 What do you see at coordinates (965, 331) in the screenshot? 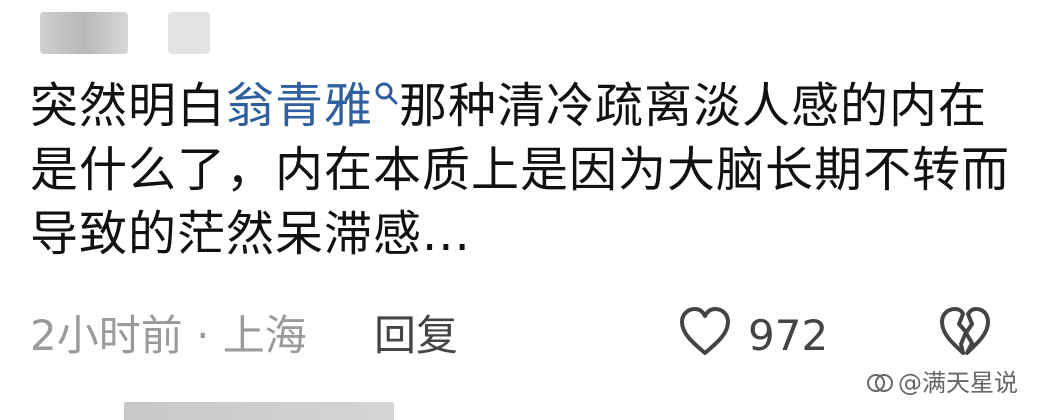
I see `broken-heart-icon` at bounding box center [965, 331].